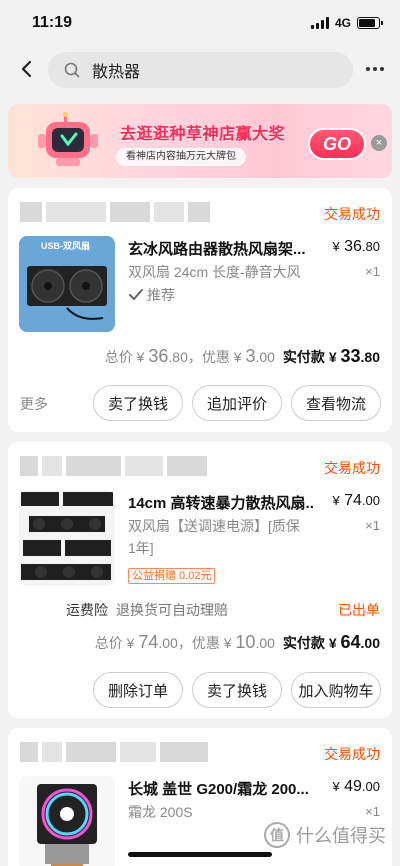 The image size is (400, 866). I want to click on search-icon, so click(72, 70).